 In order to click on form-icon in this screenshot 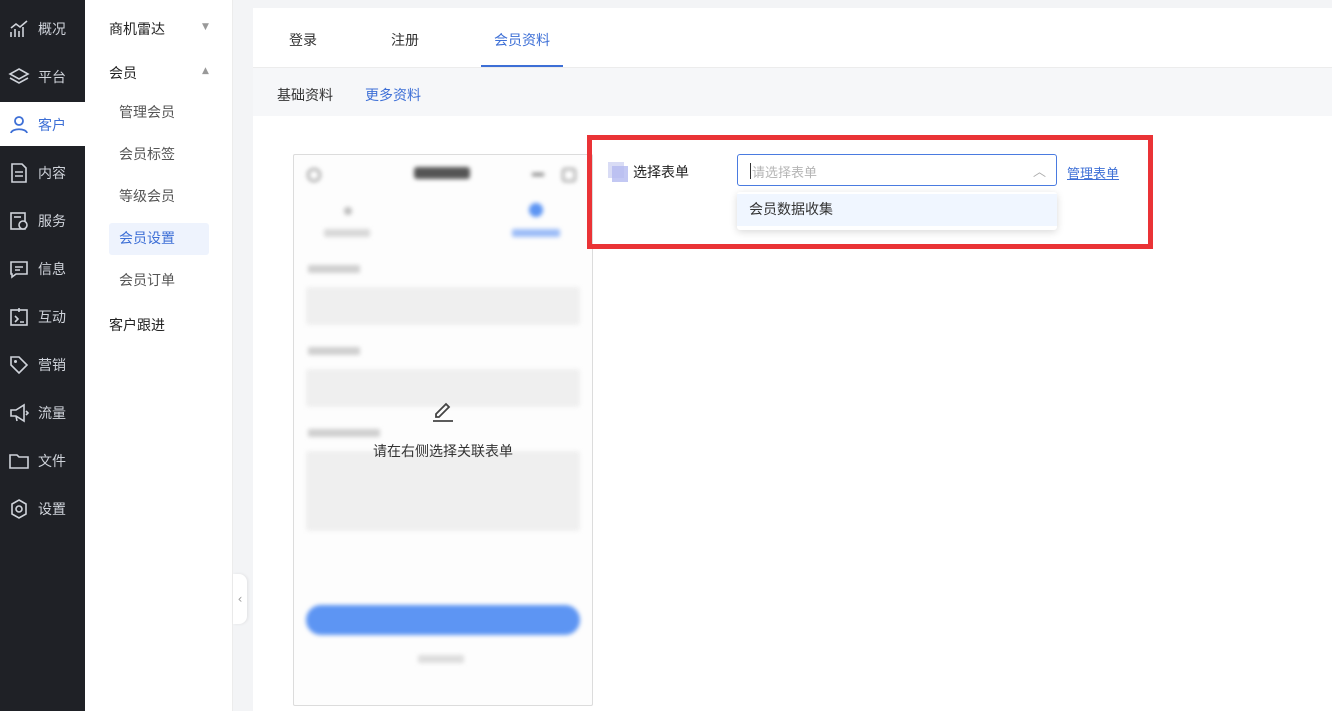, I will do `click(618, 172)`.